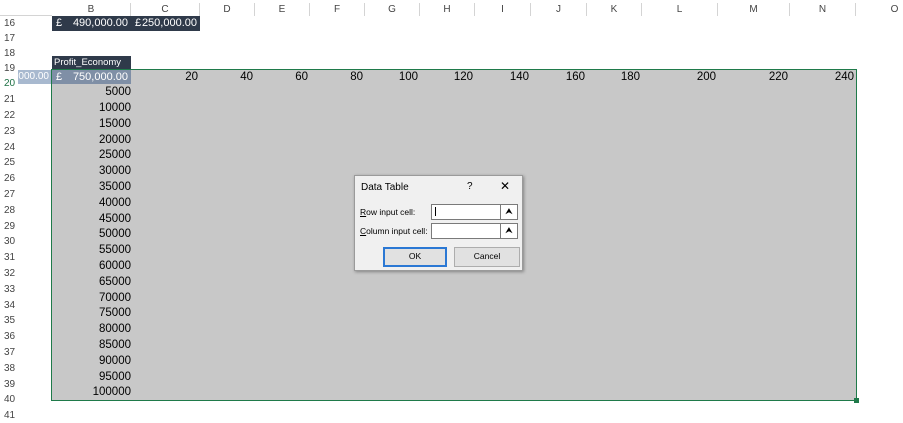 This screenshot has width=903, height=423. Describe the element at coordinates (91, 392) in the screenshot. I see `row-input-value: 100000` at that location.